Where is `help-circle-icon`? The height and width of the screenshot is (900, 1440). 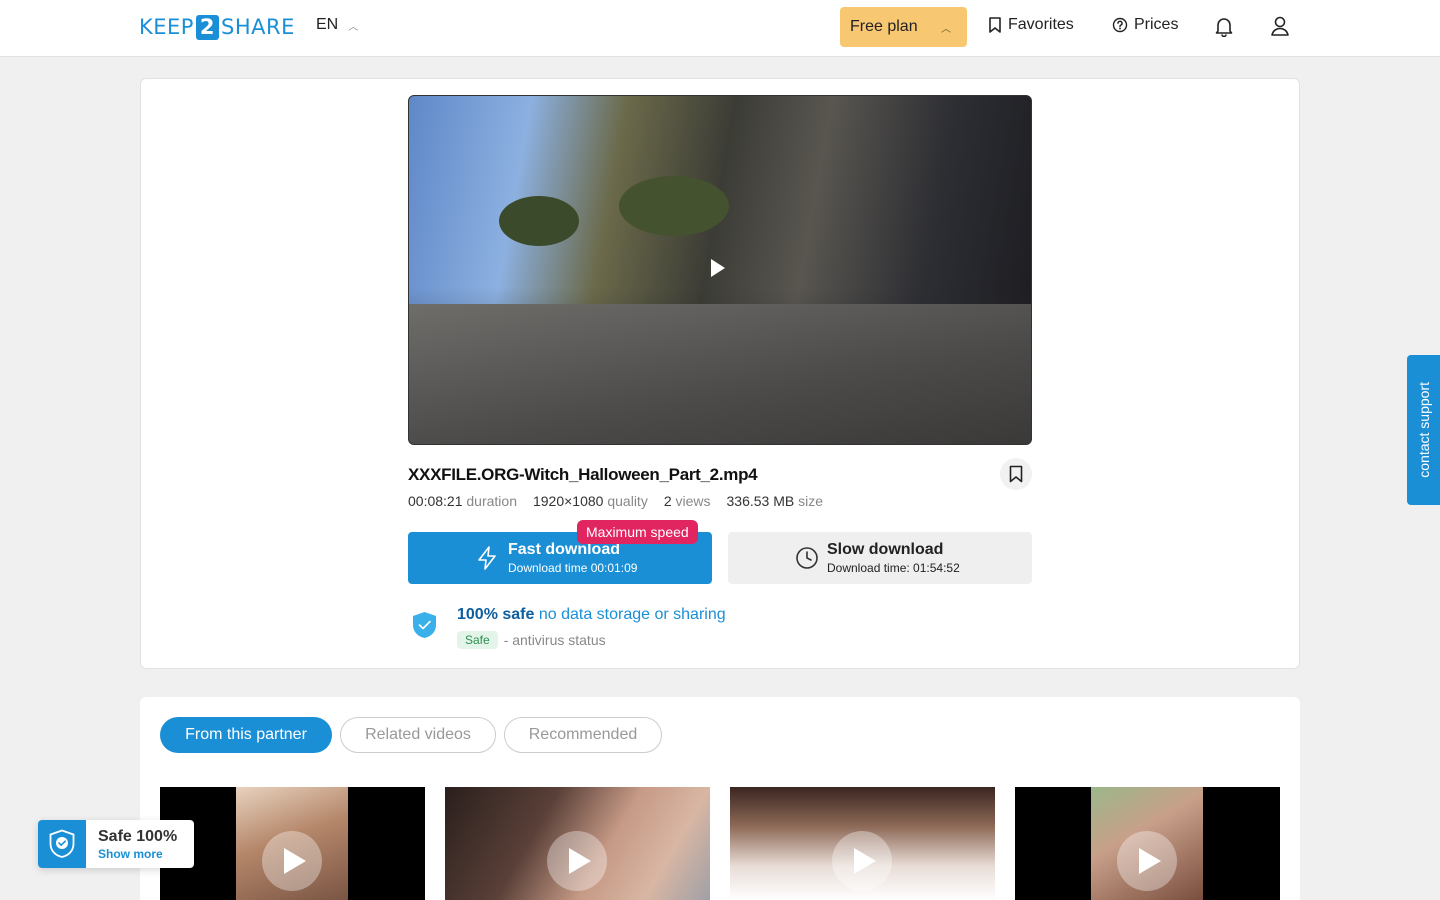 help-circle-icon is located at coordinates (1120, 25).